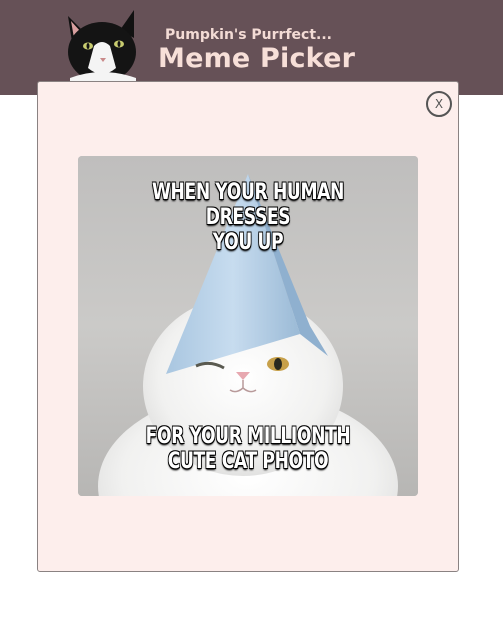 This screenshot has width=503, height=618. I want to click on meme-bottom-text: FOR YOUR MILLIONTH CUTE CAT PHOTO, so click(247, 449).